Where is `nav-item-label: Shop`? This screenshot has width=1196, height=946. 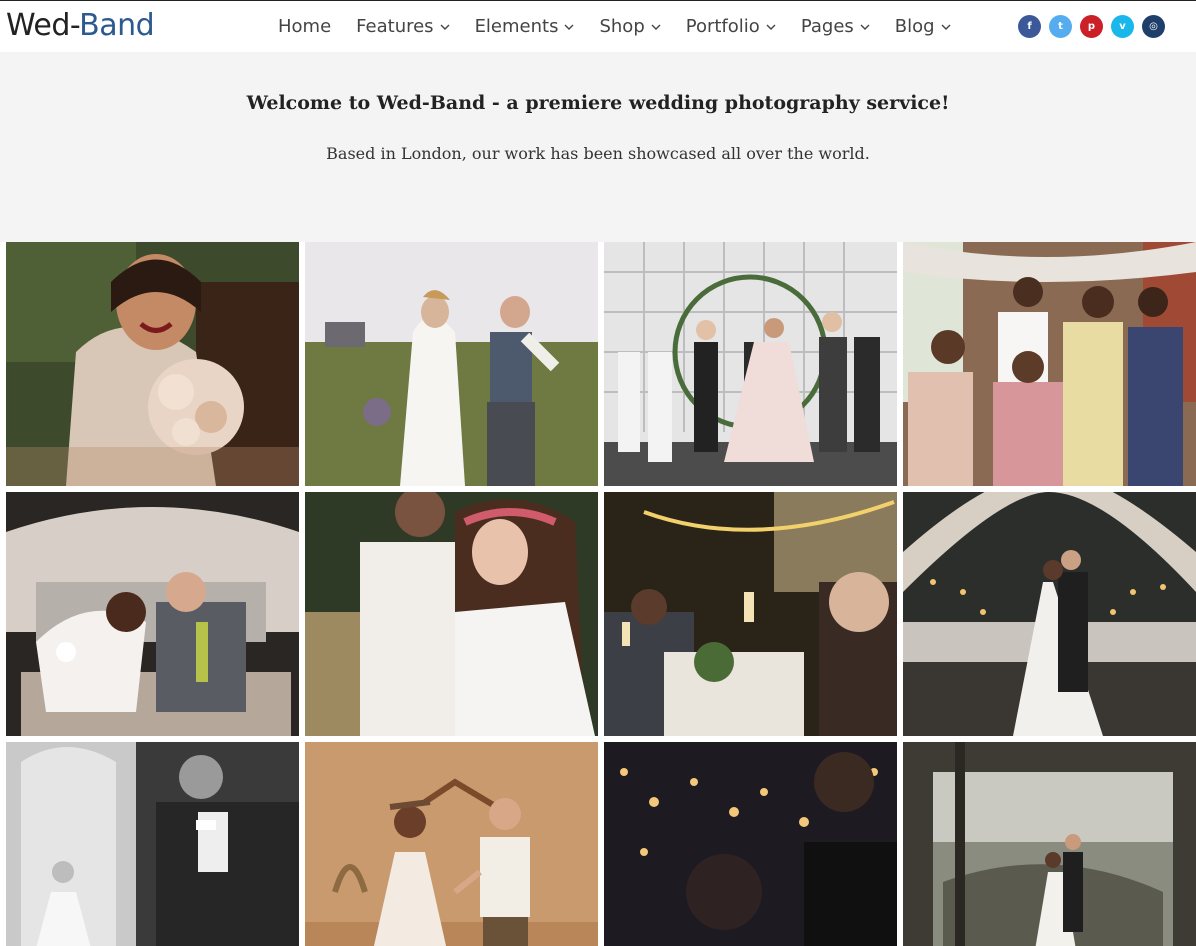 nav-item-label: Shop is located at coordinates (622, 26).